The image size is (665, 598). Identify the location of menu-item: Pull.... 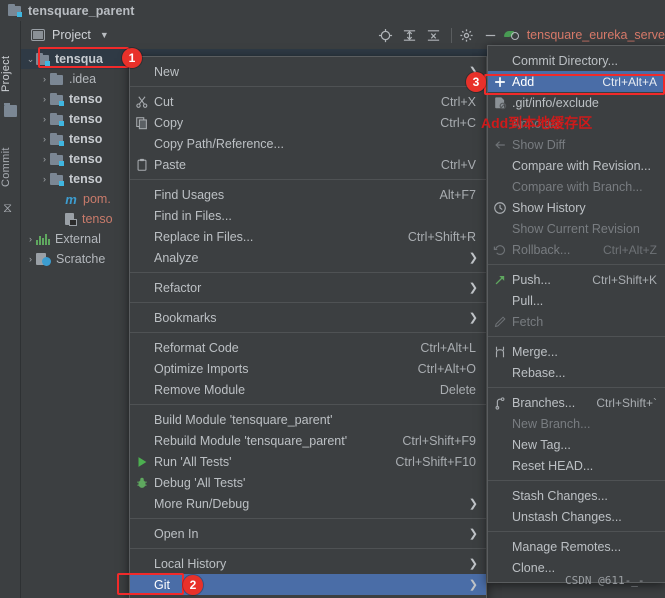
(576, 300).